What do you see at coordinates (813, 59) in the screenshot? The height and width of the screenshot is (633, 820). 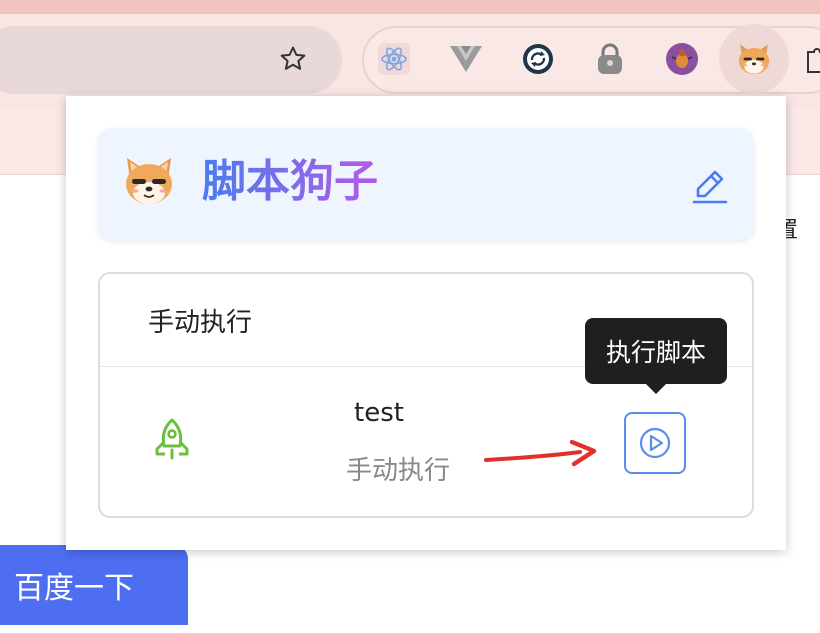 I see `extensions-puzzle-icon` at bounding box center [813, 59].